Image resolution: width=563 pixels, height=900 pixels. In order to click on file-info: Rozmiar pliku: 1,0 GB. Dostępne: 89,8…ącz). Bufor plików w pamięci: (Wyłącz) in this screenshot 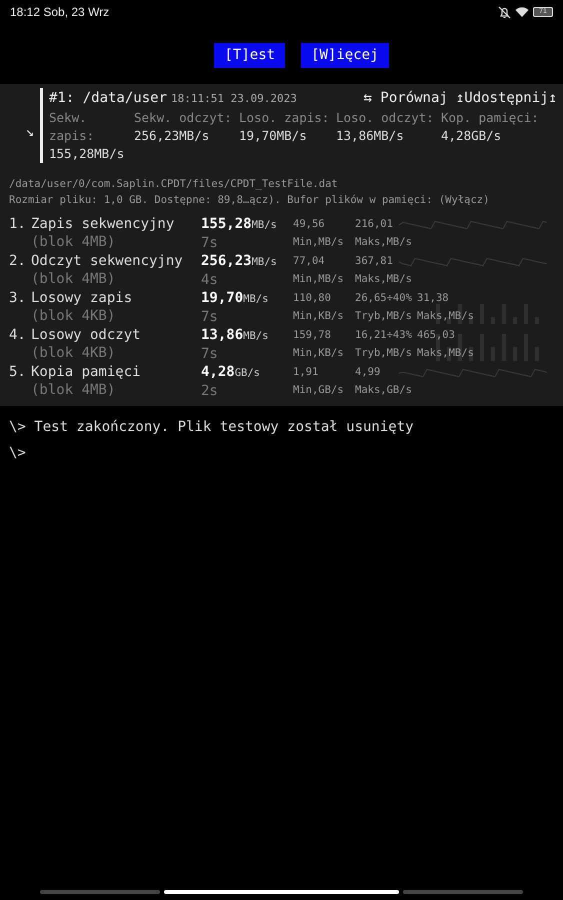, I will do `click(249, 200)`.